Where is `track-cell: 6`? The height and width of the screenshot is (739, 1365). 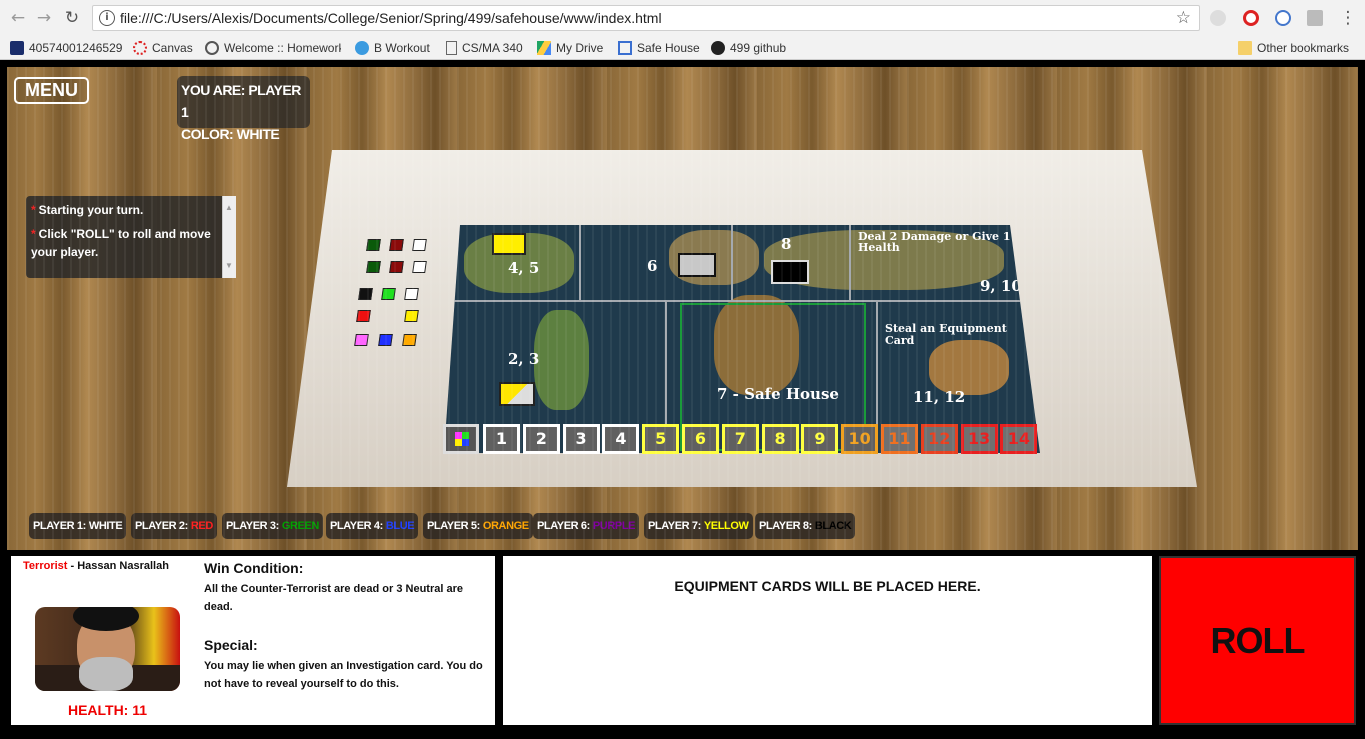 track-cell: 6 is located at coordinates (700, 439).